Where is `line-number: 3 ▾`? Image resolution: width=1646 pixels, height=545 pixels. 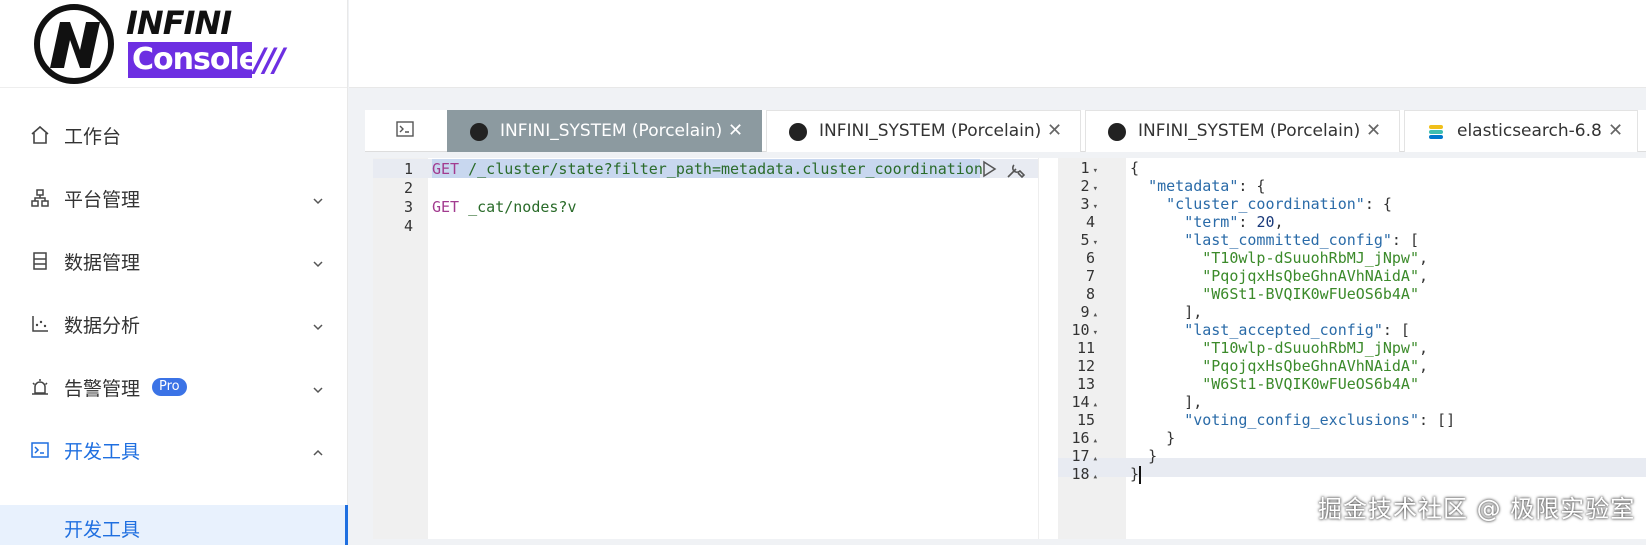 line-number: 3 ▾ is located at coordinates (1089, 204).